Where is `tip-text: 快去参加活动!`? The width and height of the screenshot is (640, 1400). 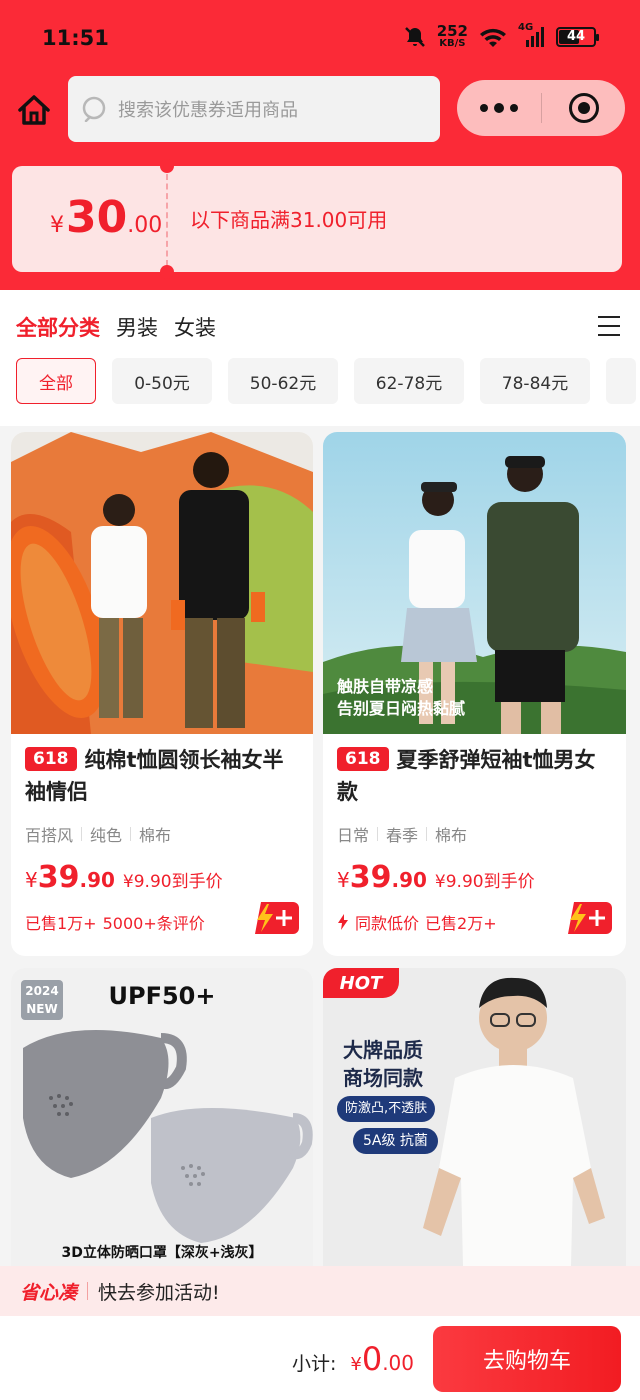
tip-text: 快去参加活动! is located at coordinates (159, 1292).